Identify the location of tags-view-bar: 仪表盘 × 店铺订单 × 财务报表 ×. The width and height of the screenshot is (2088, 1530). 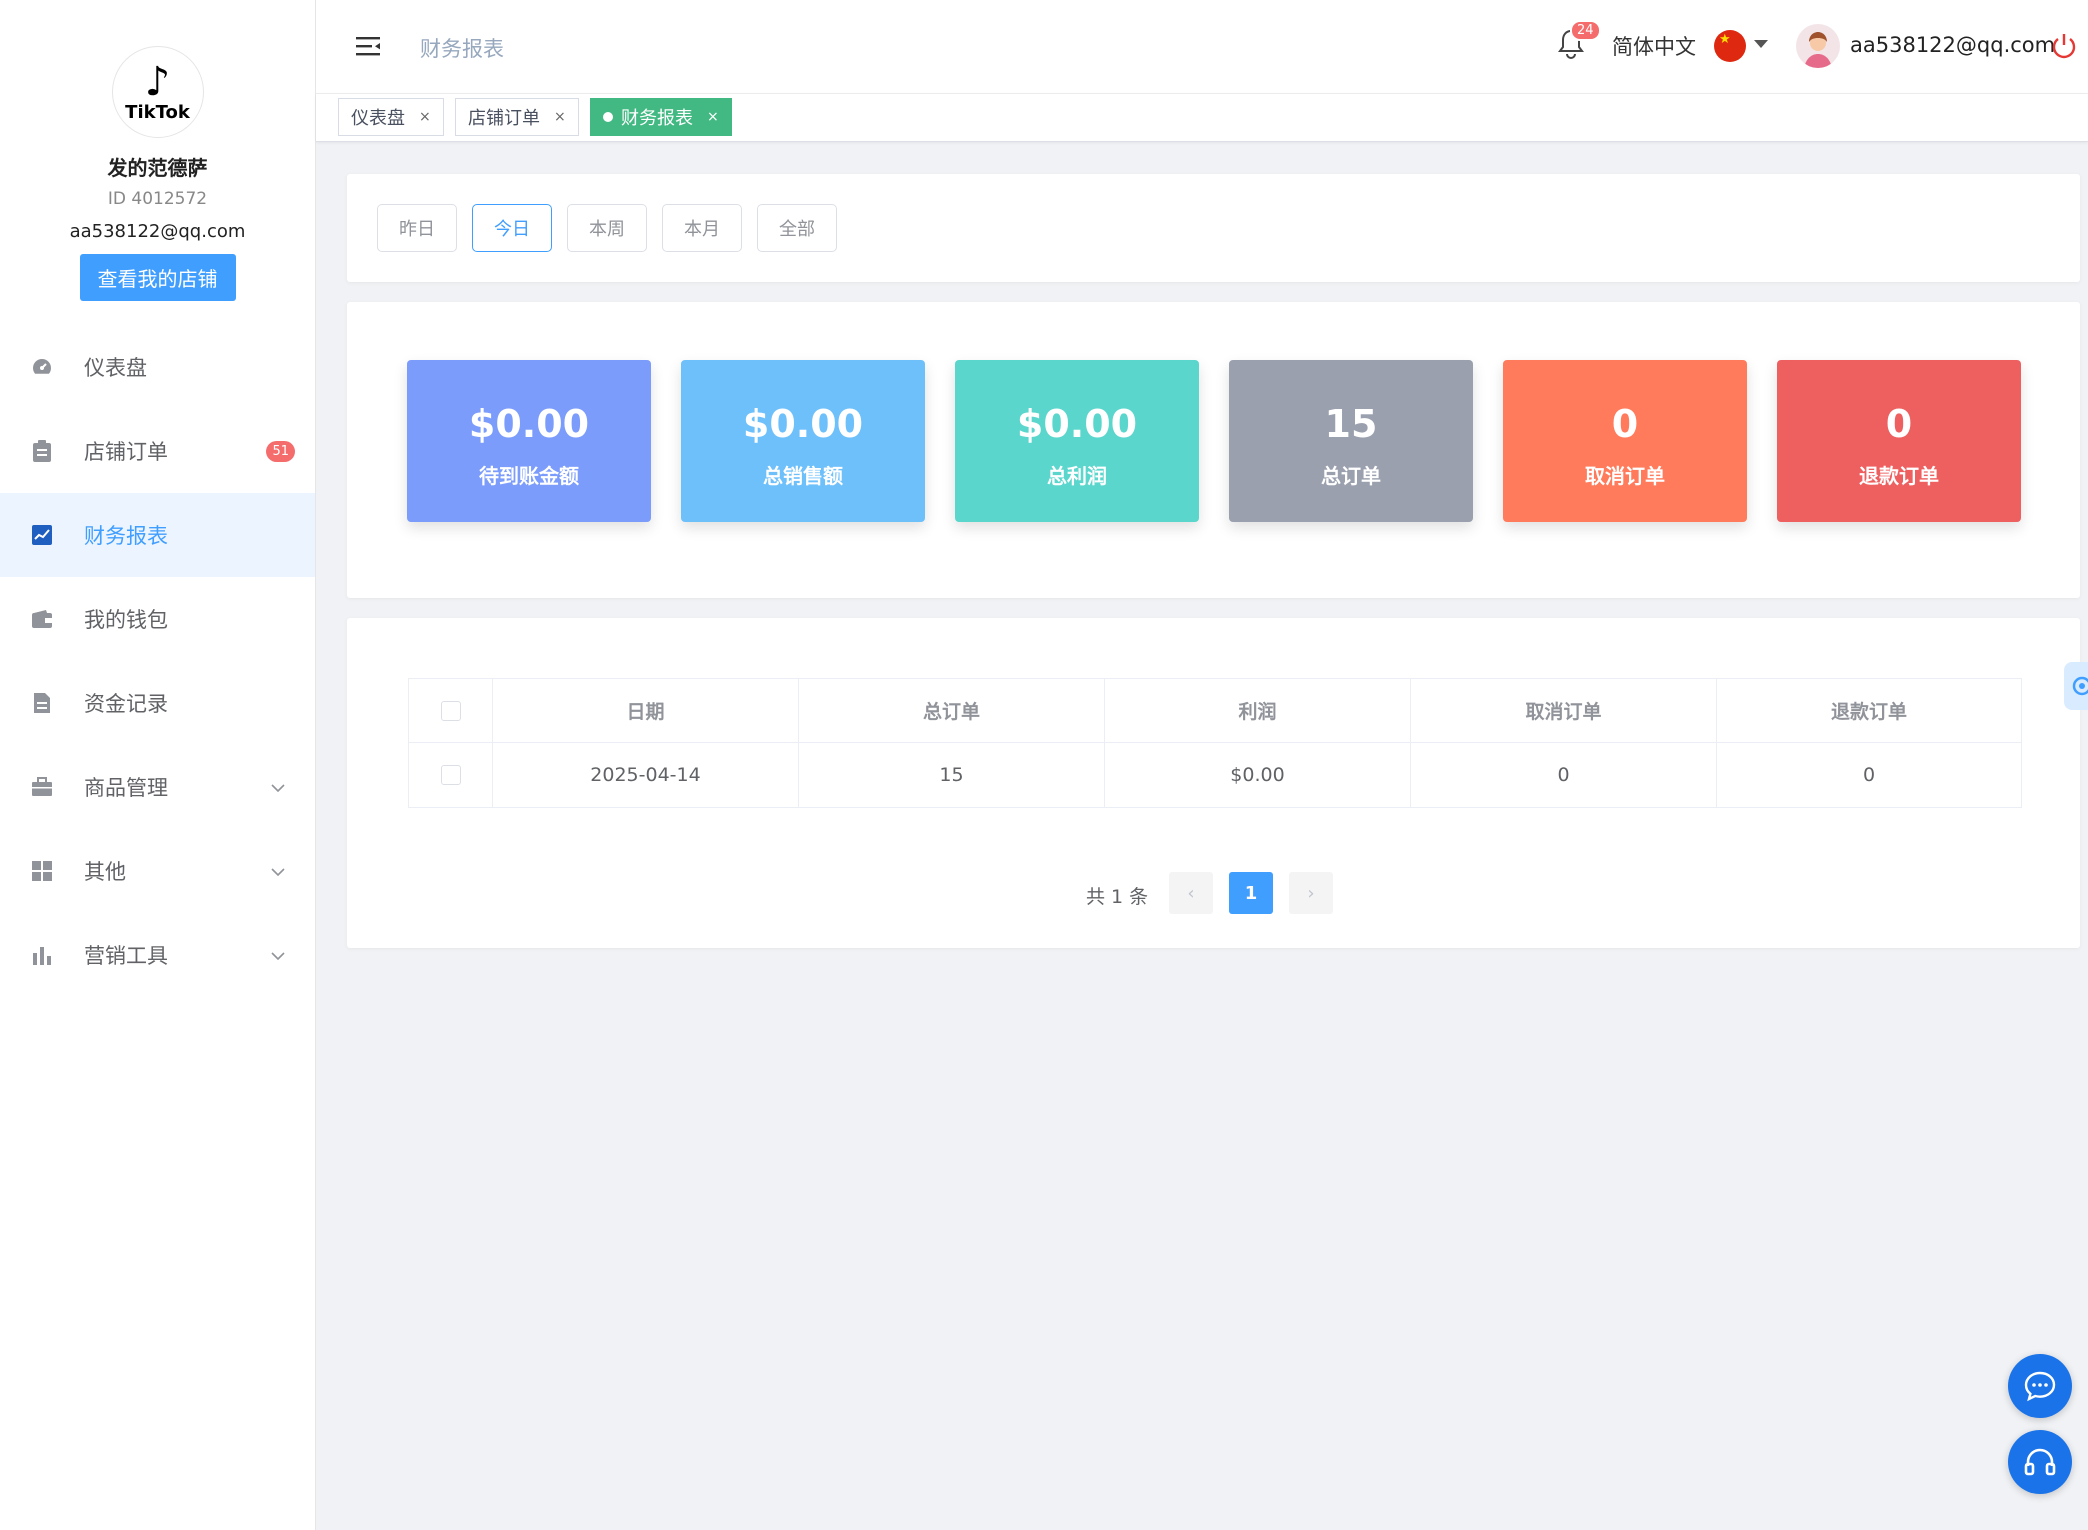
(1202, 118).